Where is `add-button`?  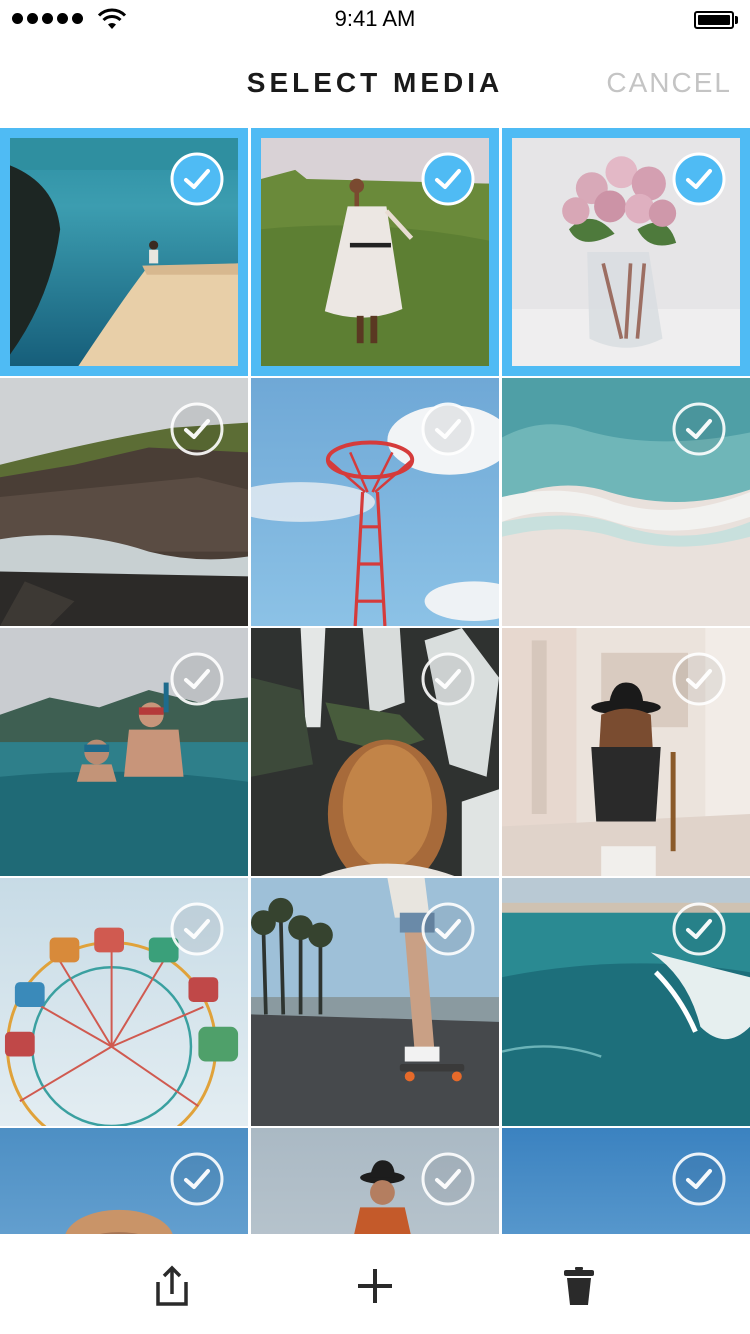 add-button is located at coordinates (375, 1286).